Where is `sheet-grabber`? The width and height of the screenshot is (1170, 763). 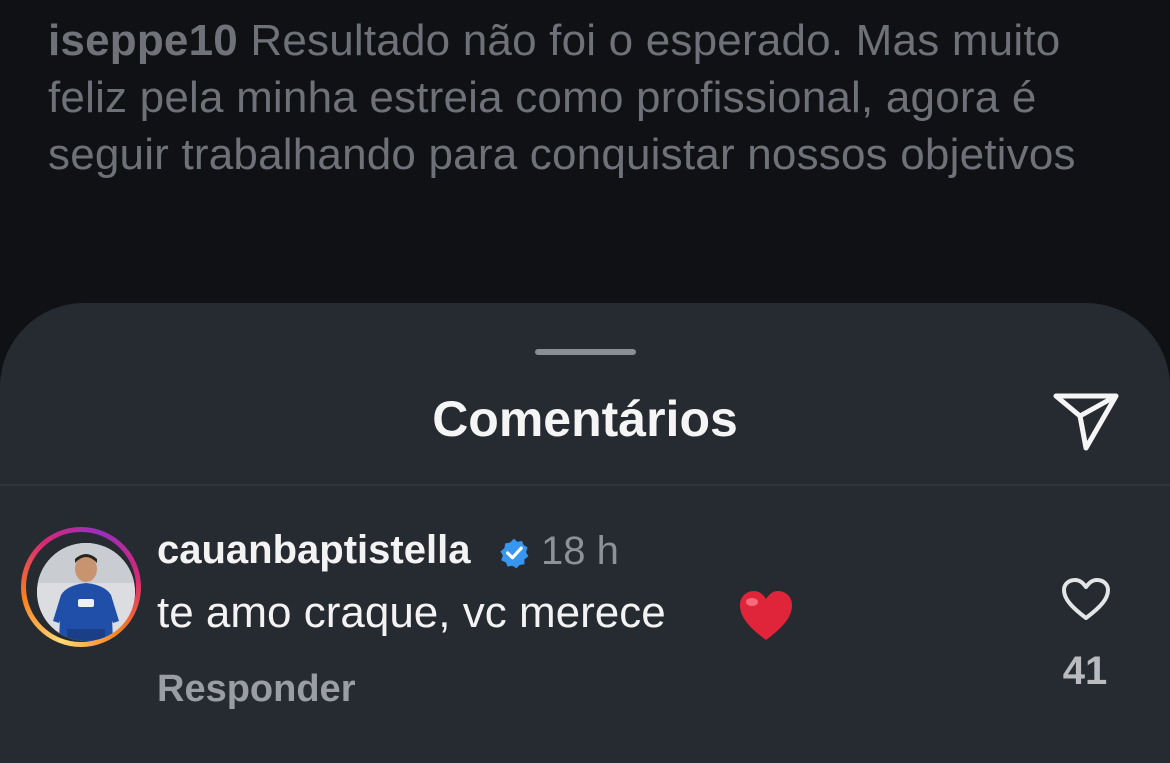
sheet-grabber is located at coordinates (585, 352).